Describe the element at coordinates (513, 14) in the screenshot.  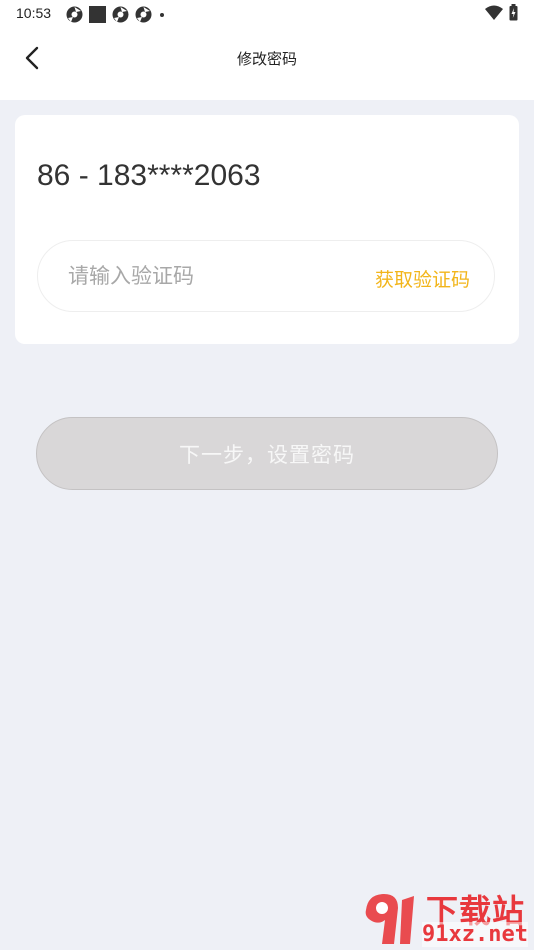
I see `battery-icon` at that location.